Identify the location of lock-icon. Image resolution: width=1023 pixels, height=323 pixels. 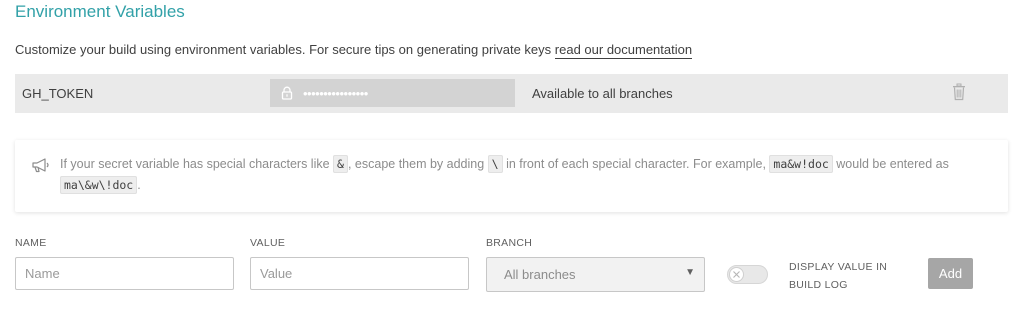
(287, 93).